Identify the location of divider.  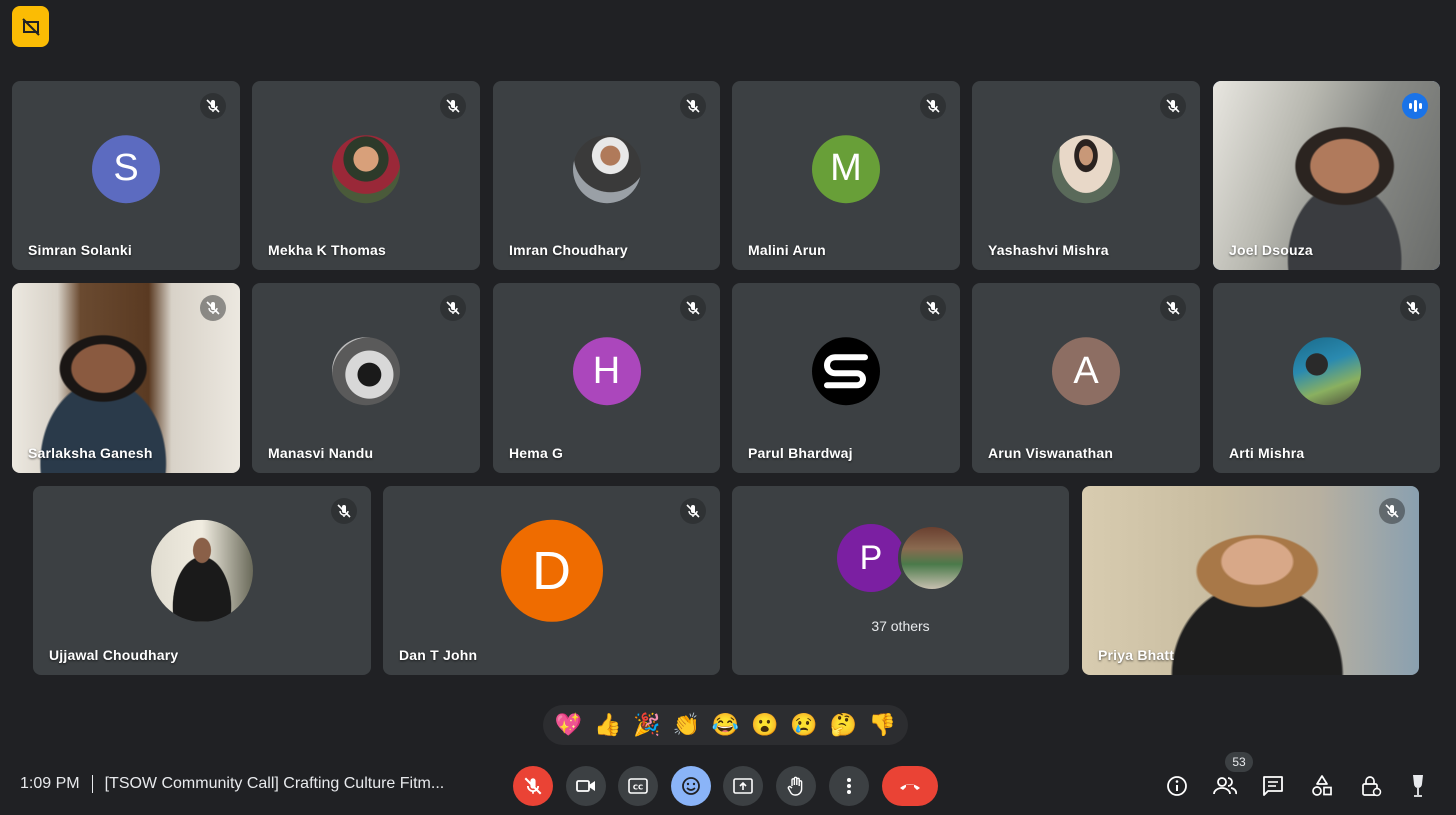
(92, 784).